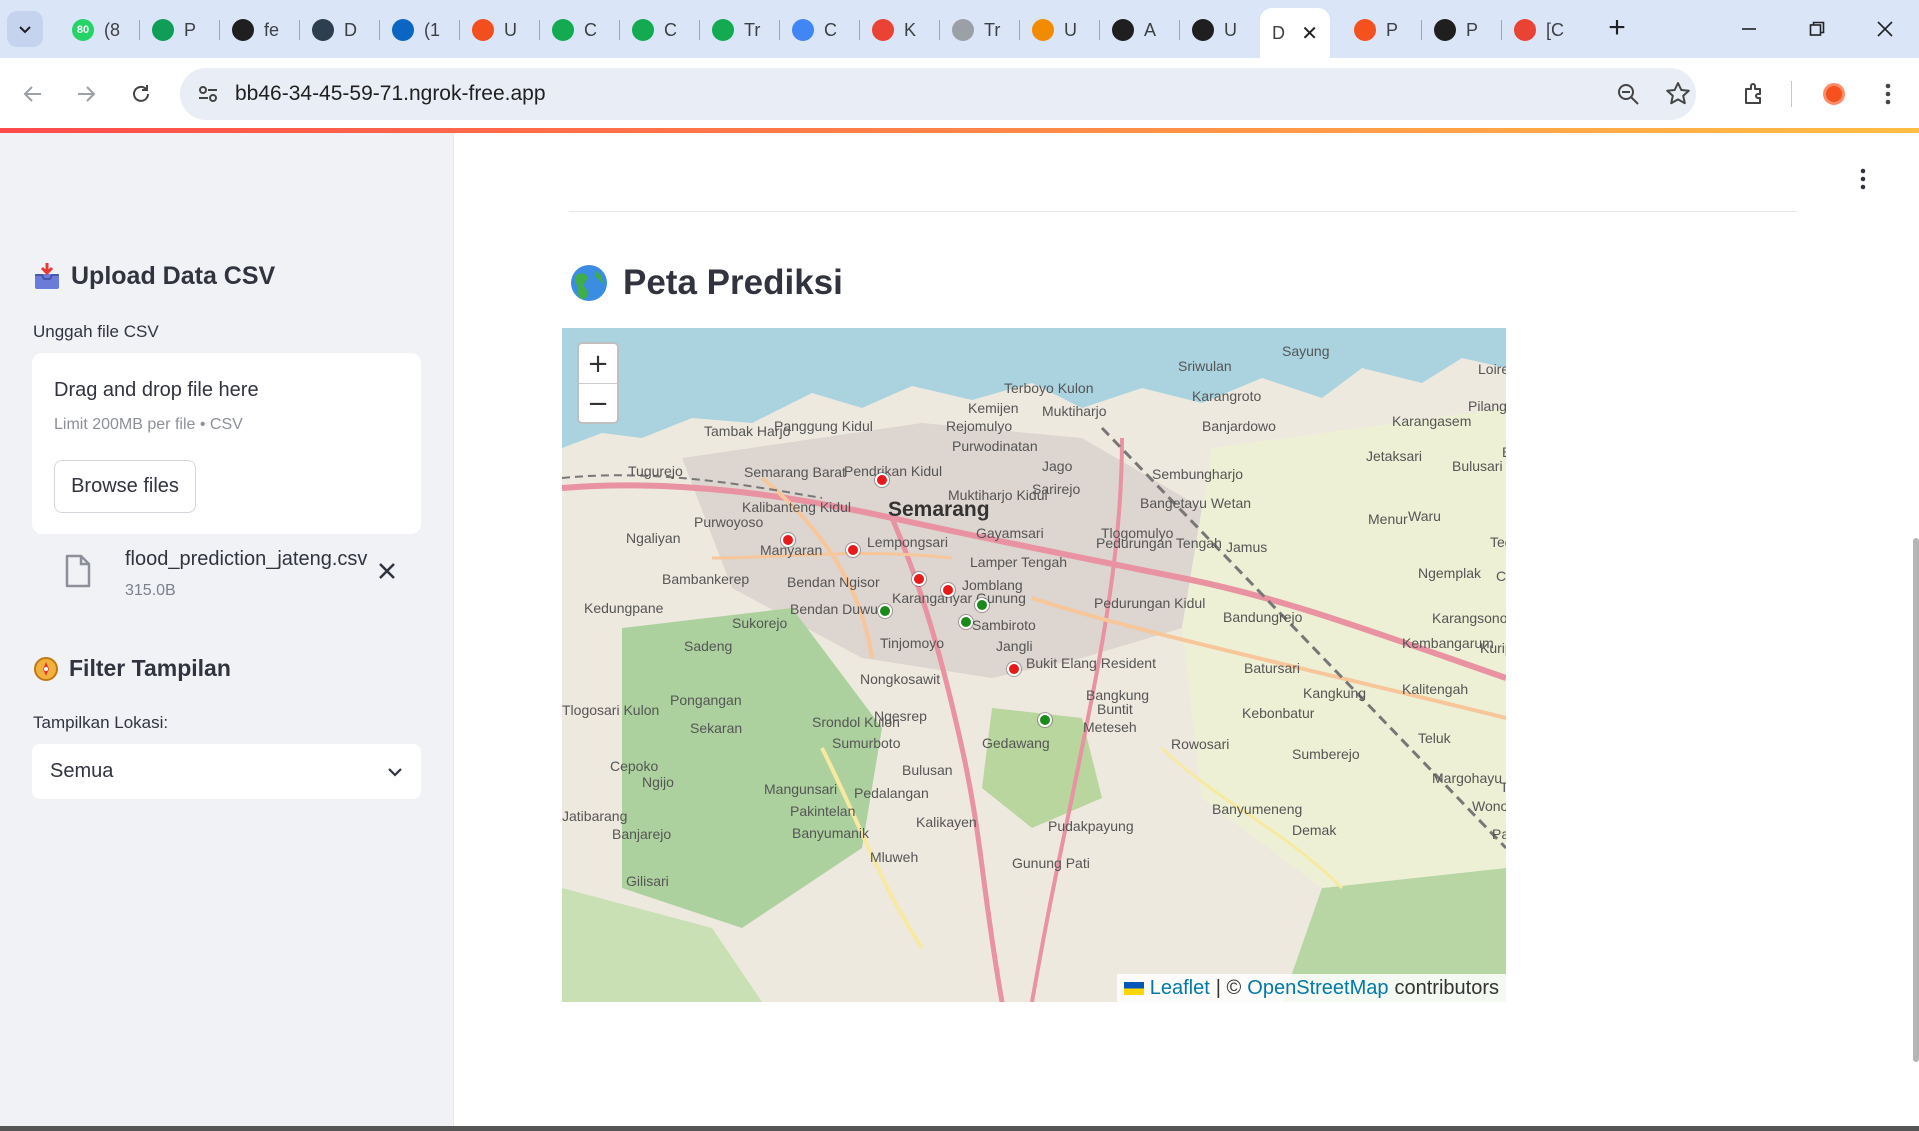 This screenshot has height=1131, width=1919. Describe the element at coordinates (1306, 351) in the screenshot. I see `map-place-label: Sayung` at that location.